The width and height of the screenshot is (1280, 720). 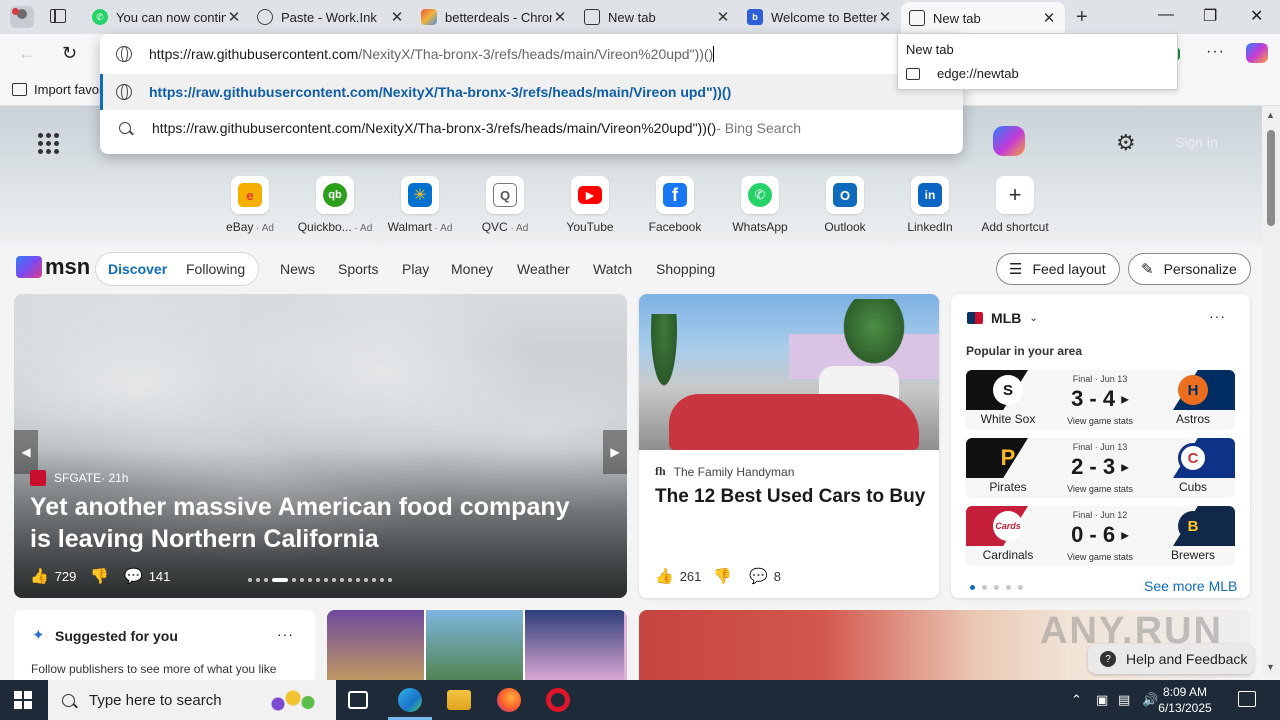 What do you see at coordinates (1189, 269) in the screenshot?
I see `personalize-button: ✎ Personalize` at bounding box center [1189, 269].